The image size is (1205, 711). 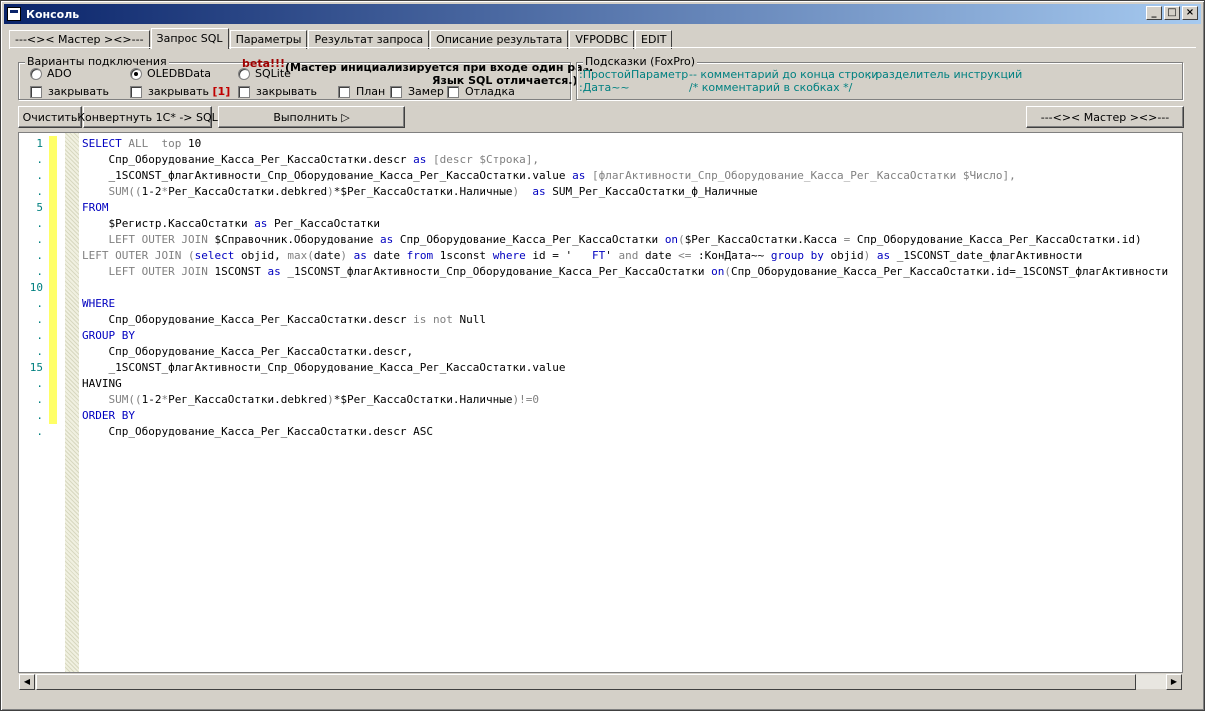 I want to click on checkbox-debug-box, so click(x=453, y=91).